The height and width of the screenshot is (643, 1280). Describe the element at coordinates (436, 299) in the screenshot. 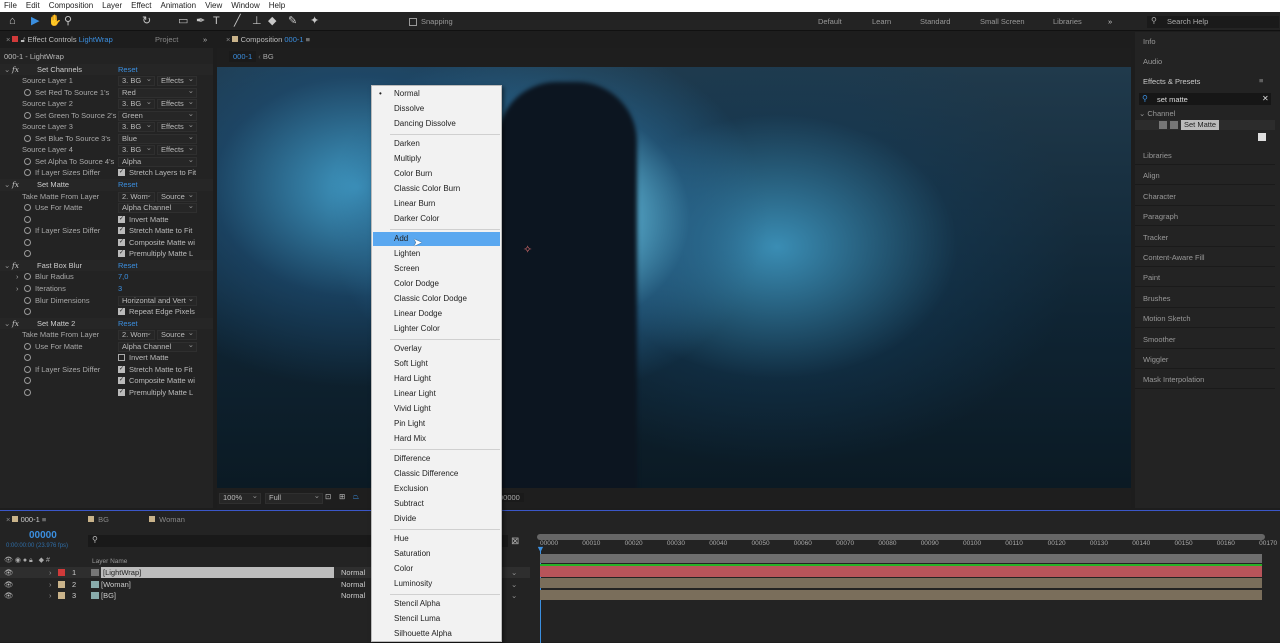

I see `blend-mode-classic-color-dodge: Classic Color Dodge` at that location.